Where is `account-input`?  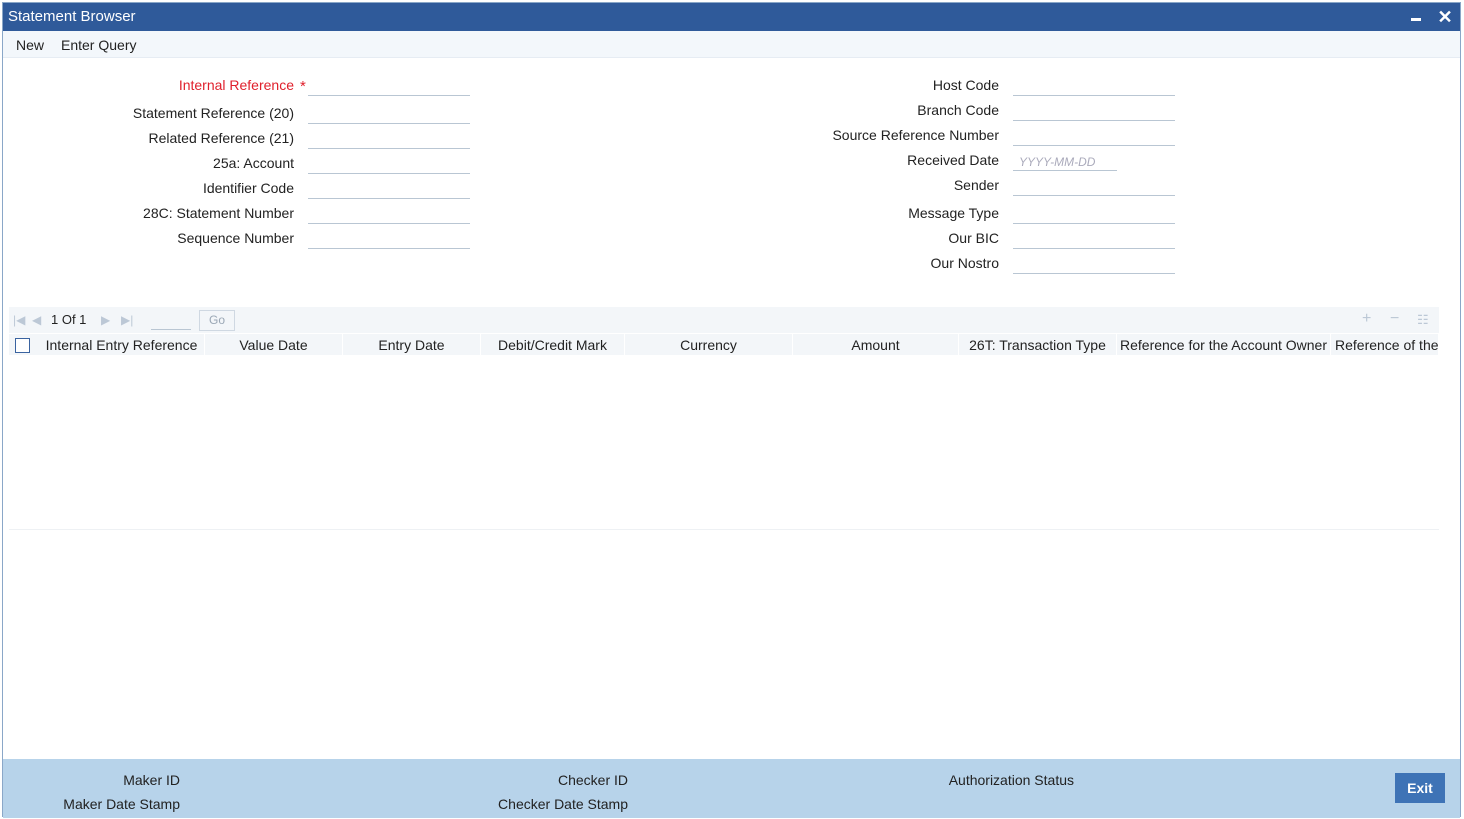 account-input is located at coordinates (389, 165).